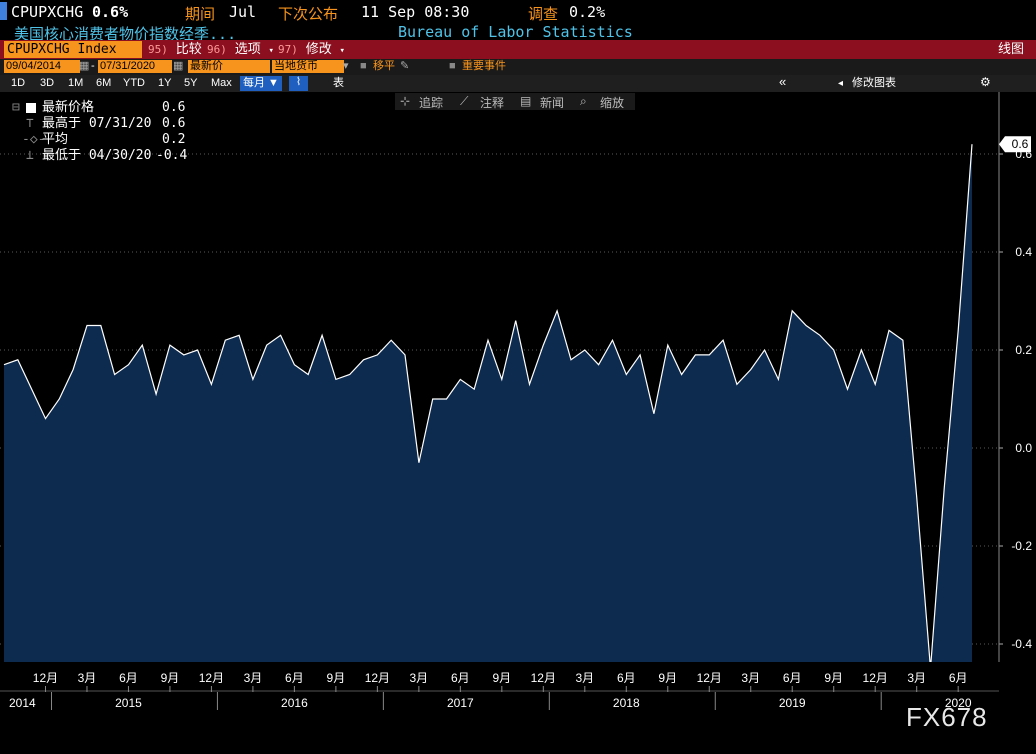  What do you see at coordinates (318, 49) in the screenshot?
I see `edit-label: 修改` at bounding box center [318, 49].